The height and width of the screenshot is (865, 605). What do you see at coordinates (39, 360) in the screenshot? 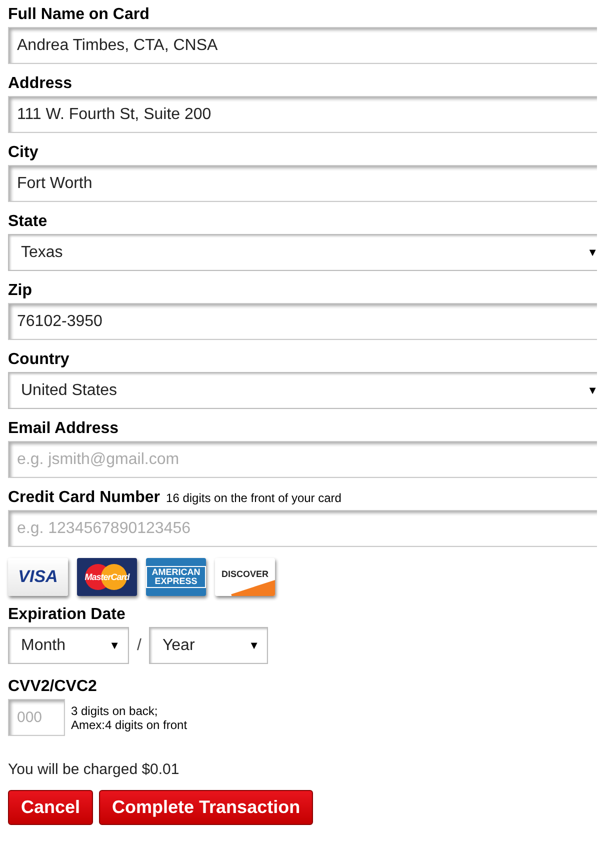
I see `field-label: Country` at bounding box center [39, 360].